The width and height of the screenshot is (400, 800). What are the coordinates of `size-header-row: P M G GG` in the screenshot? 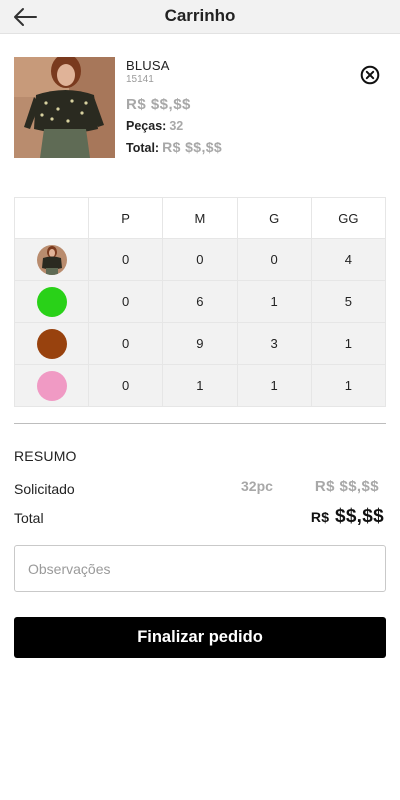 It's located at (200, 218).